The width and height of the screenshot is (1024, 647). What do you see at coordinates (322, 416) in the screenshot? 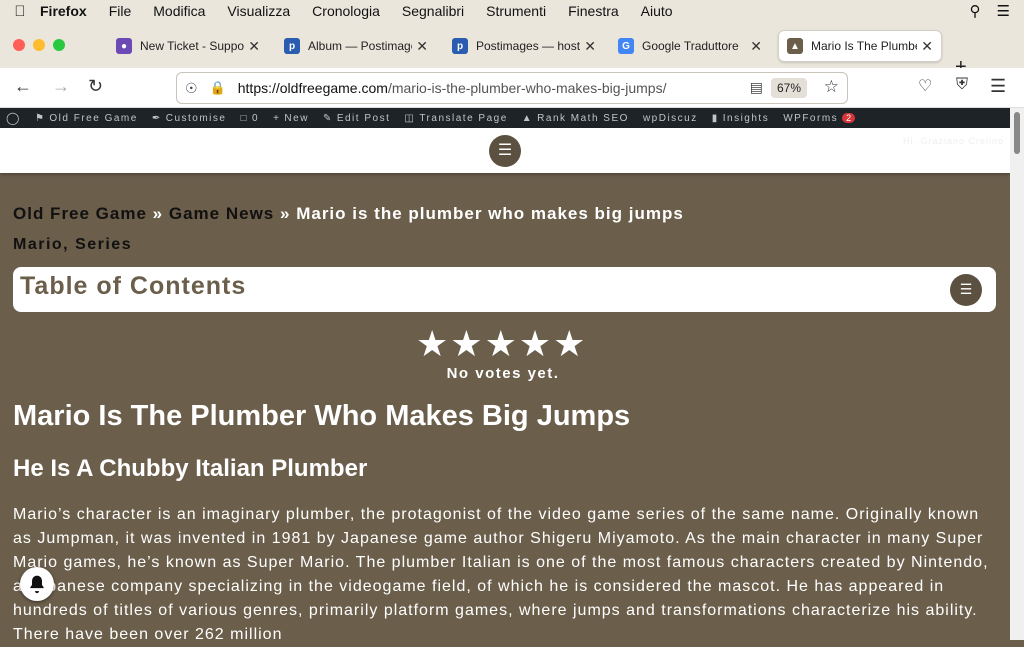
I see `article-title: Mario Is The Plumber Who Makes Big Jumps` at bounding box center [322, 416].